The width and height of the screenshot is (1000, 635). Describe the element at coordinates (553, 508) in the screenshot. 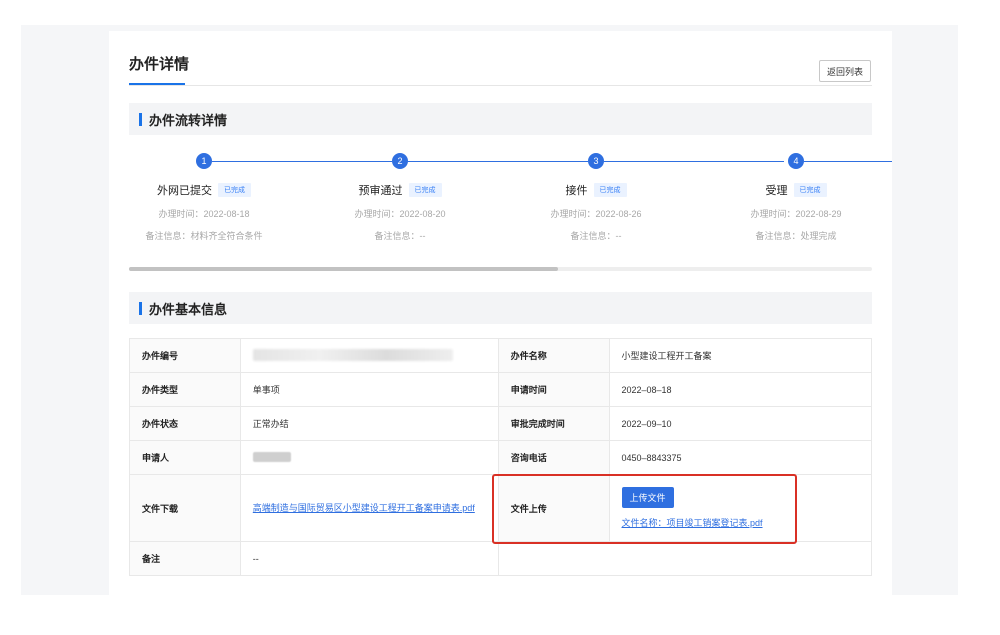

I see `upload-label: 文件上传` at that location.